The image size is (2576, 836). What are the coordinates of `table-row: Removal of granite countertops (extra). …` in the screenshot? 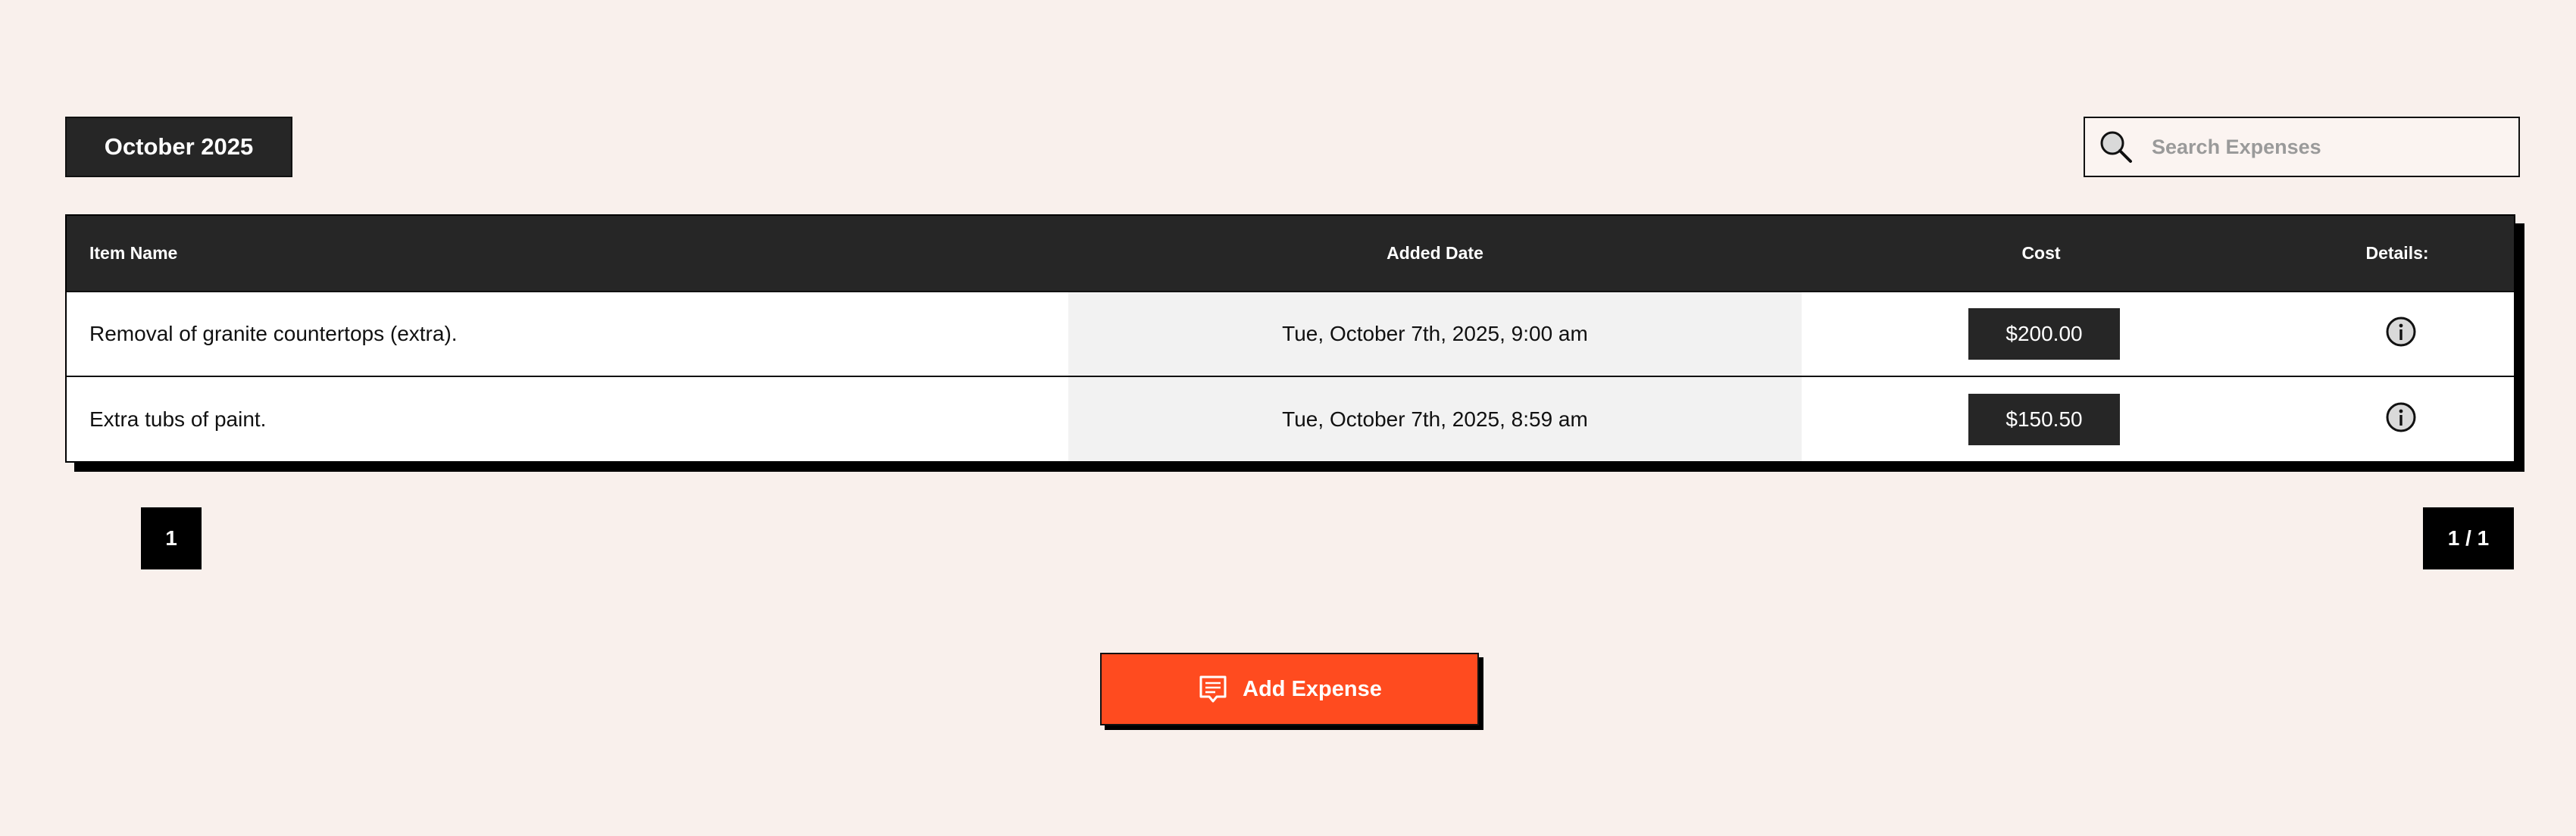 It's located at (1290, 334).